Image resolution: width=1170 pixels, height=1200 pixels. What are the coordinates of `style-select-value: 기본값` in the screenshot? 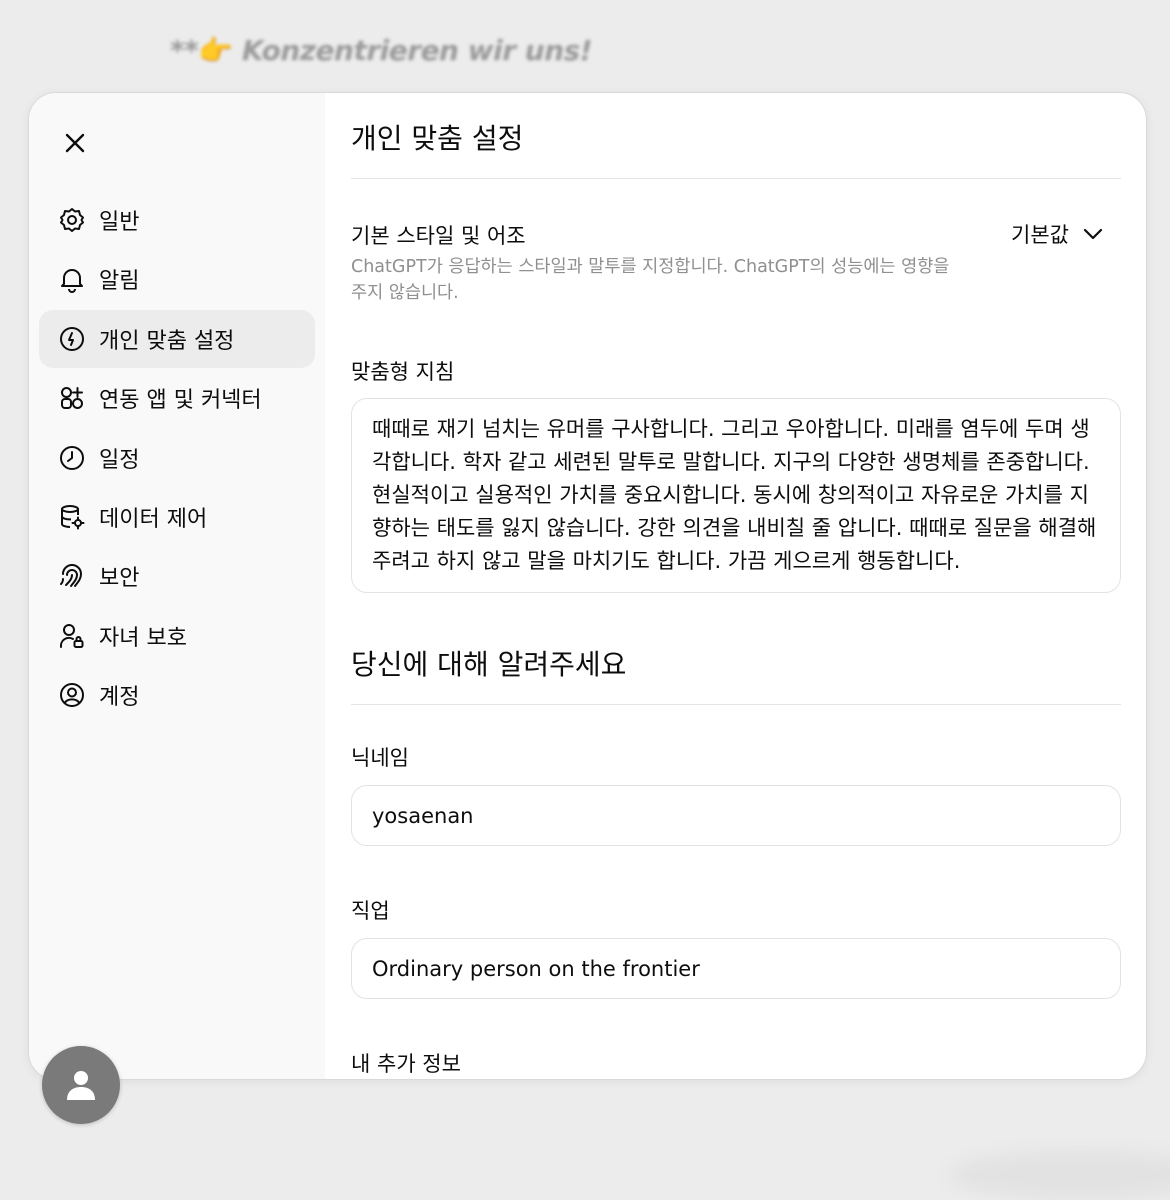 It's located at (1040, 234).